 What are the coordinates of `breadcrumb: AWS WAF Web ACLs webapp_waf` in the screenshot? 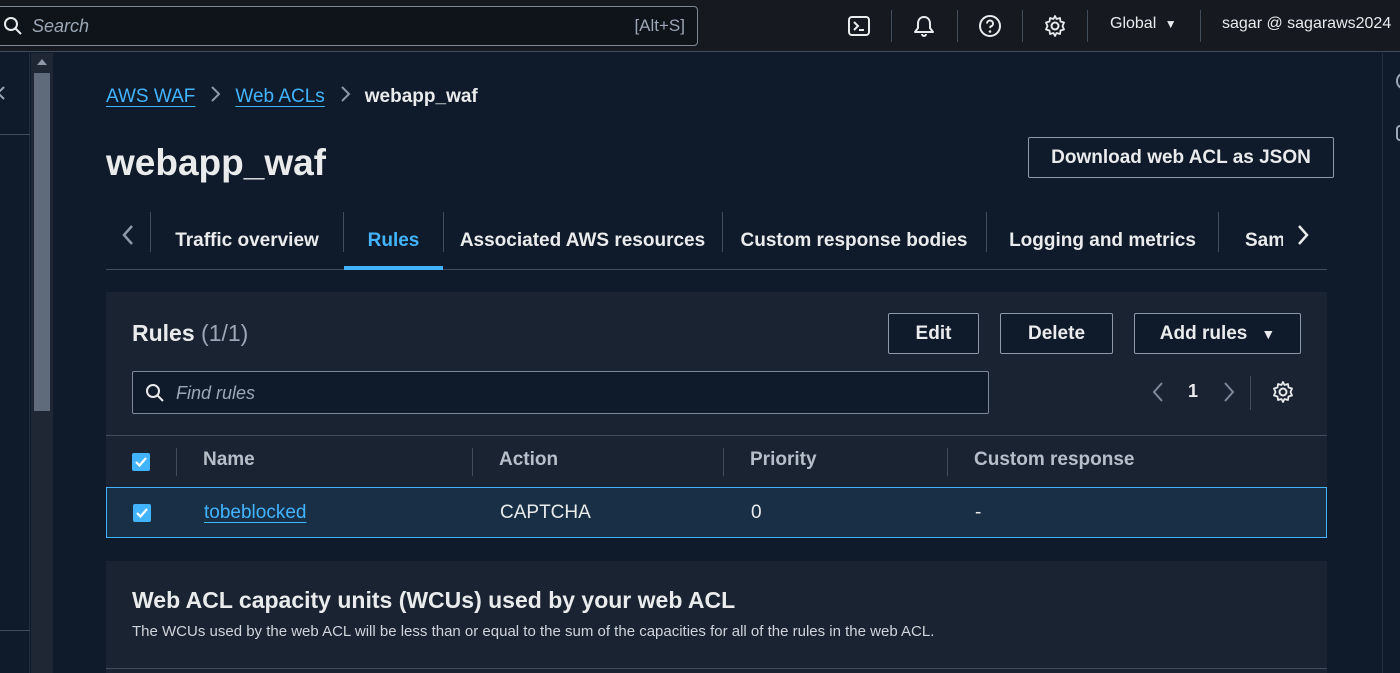 It's located at (292, 97).